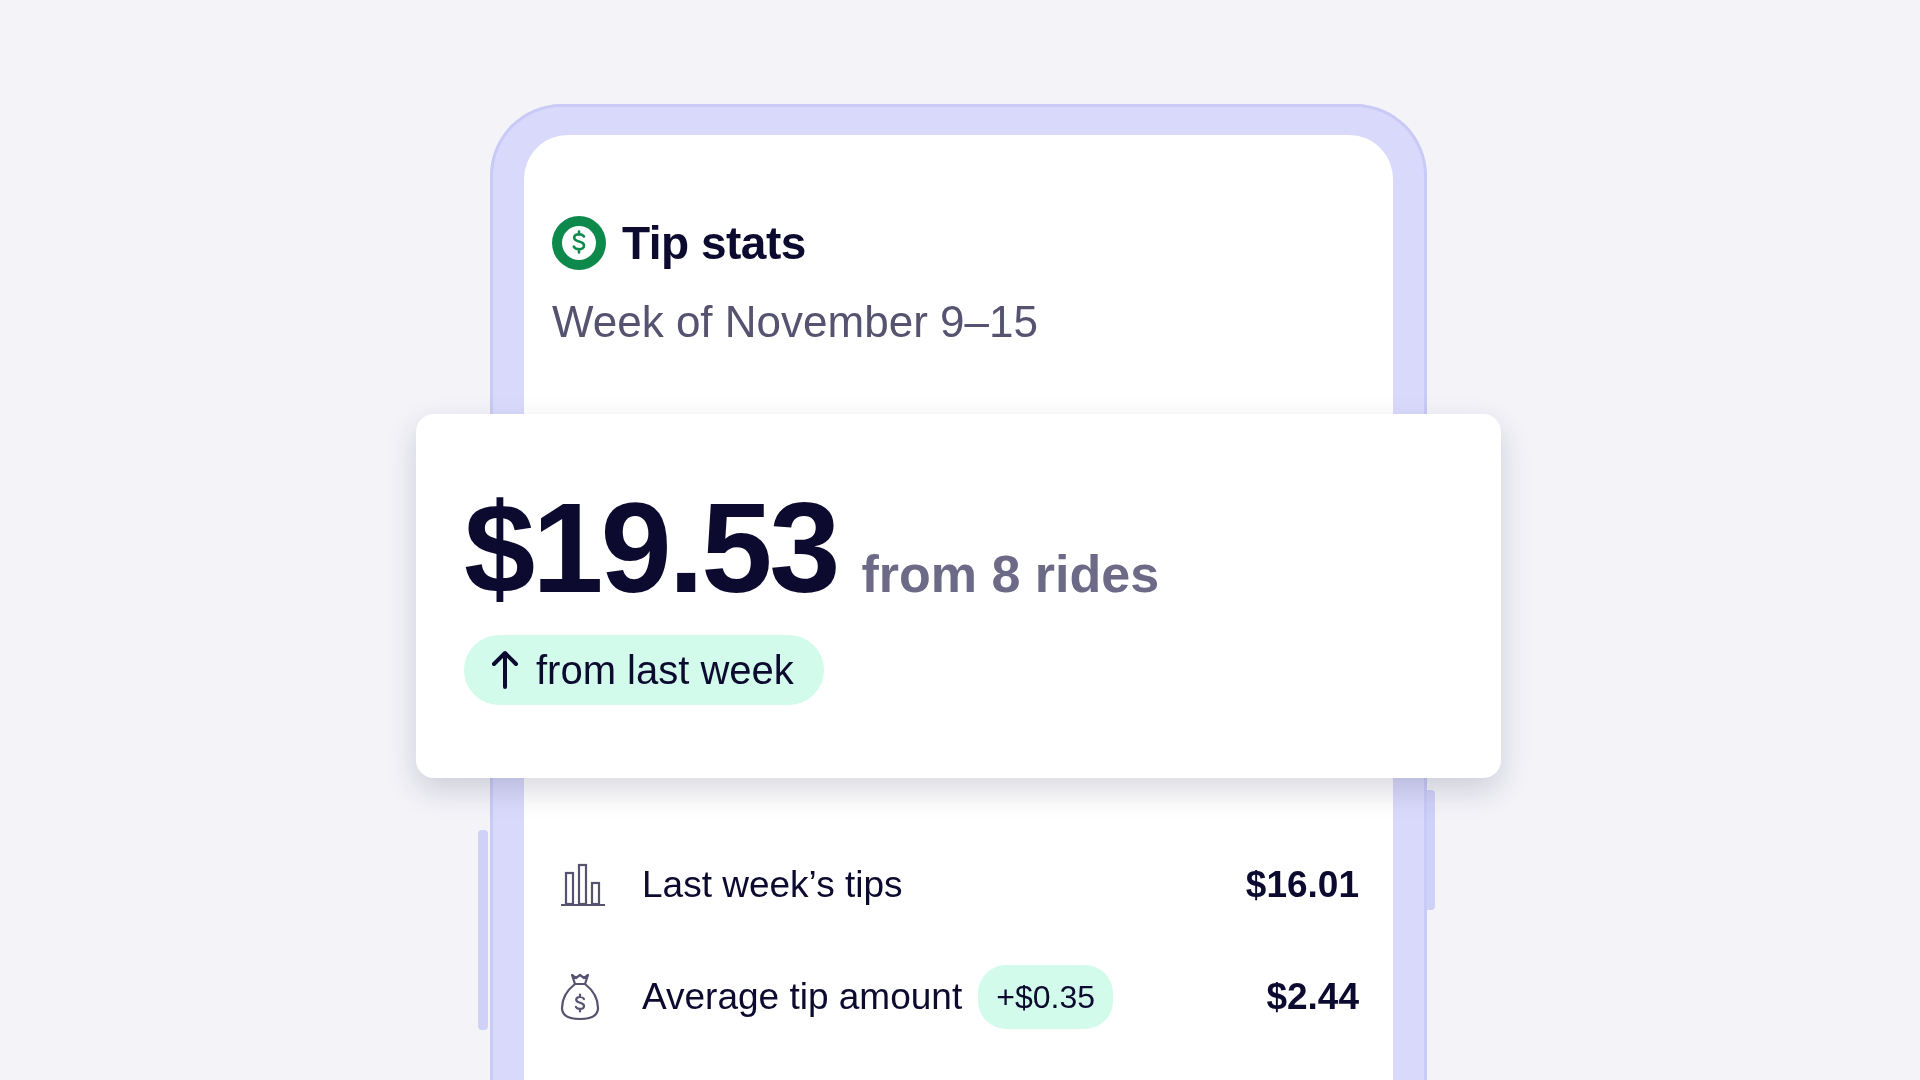 This screenshot has width=1920, height=1080. Describe the element at coordinates (583, 885) in the screenshot. I see `bar-chart-icon` at that location.